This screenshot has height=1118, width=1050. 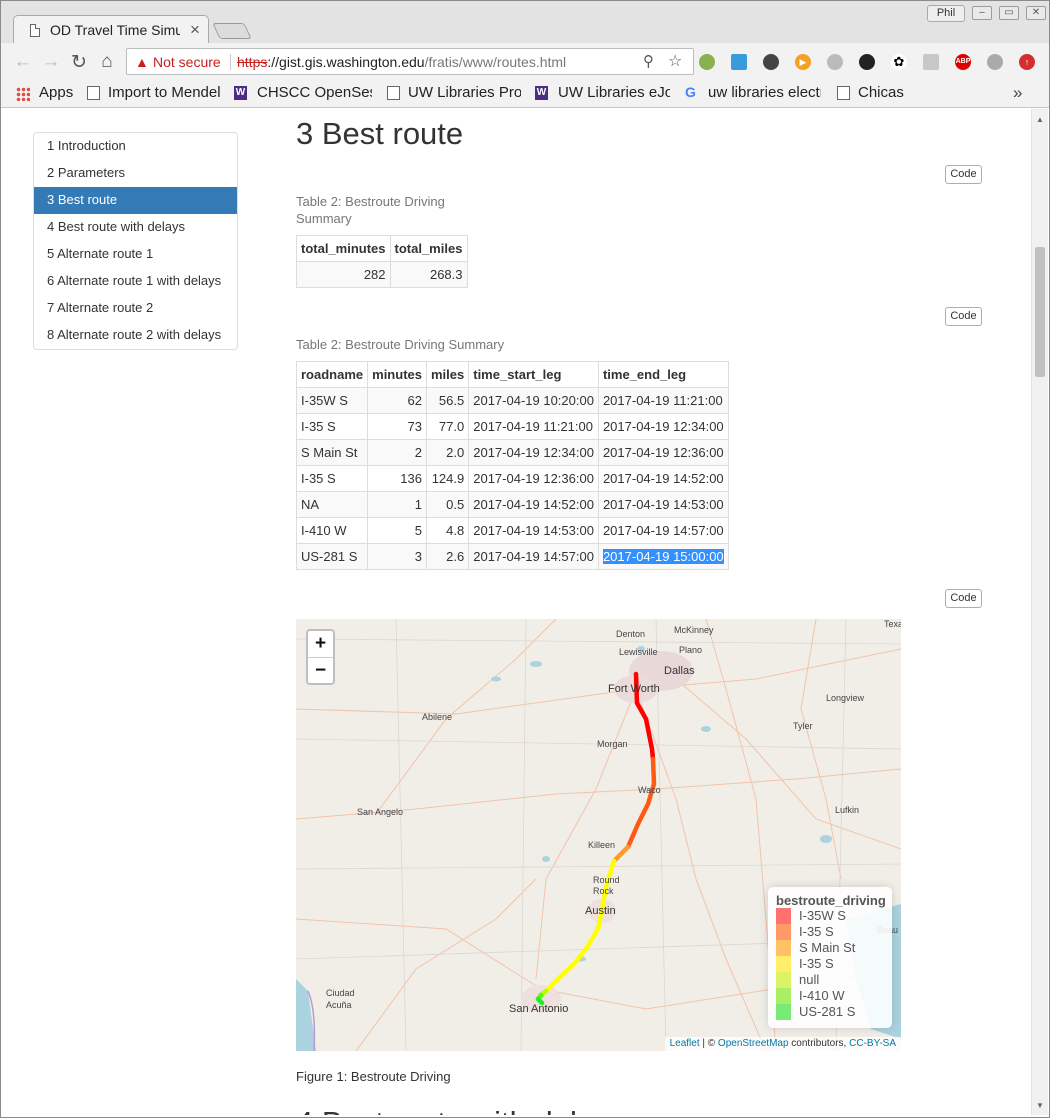 What do you see at coordinates (464, 92) in the screenshot?
I see `bookmark-uw-proxy: UW Libraries Prox` at bounding box center [464, 92].